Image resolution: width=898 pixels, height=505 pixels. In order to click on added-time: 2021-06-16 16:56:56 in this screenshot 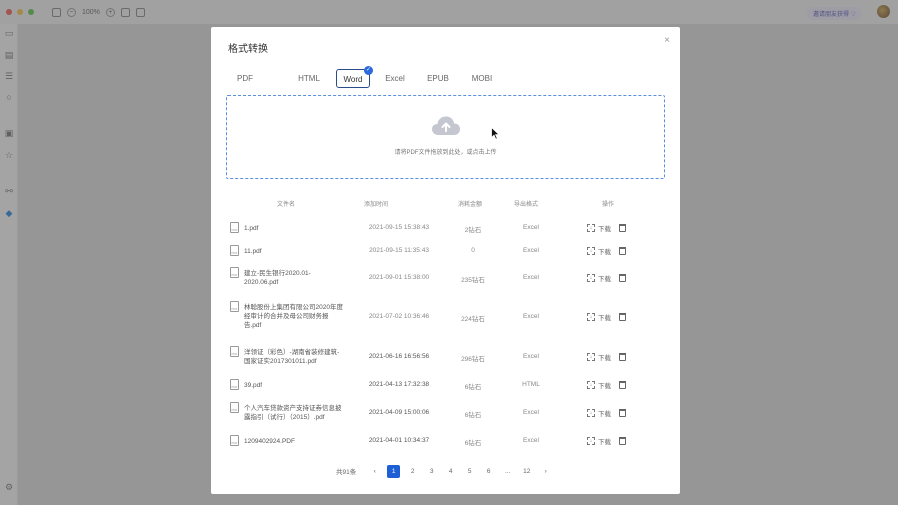, I will do `click(399, 356)`.